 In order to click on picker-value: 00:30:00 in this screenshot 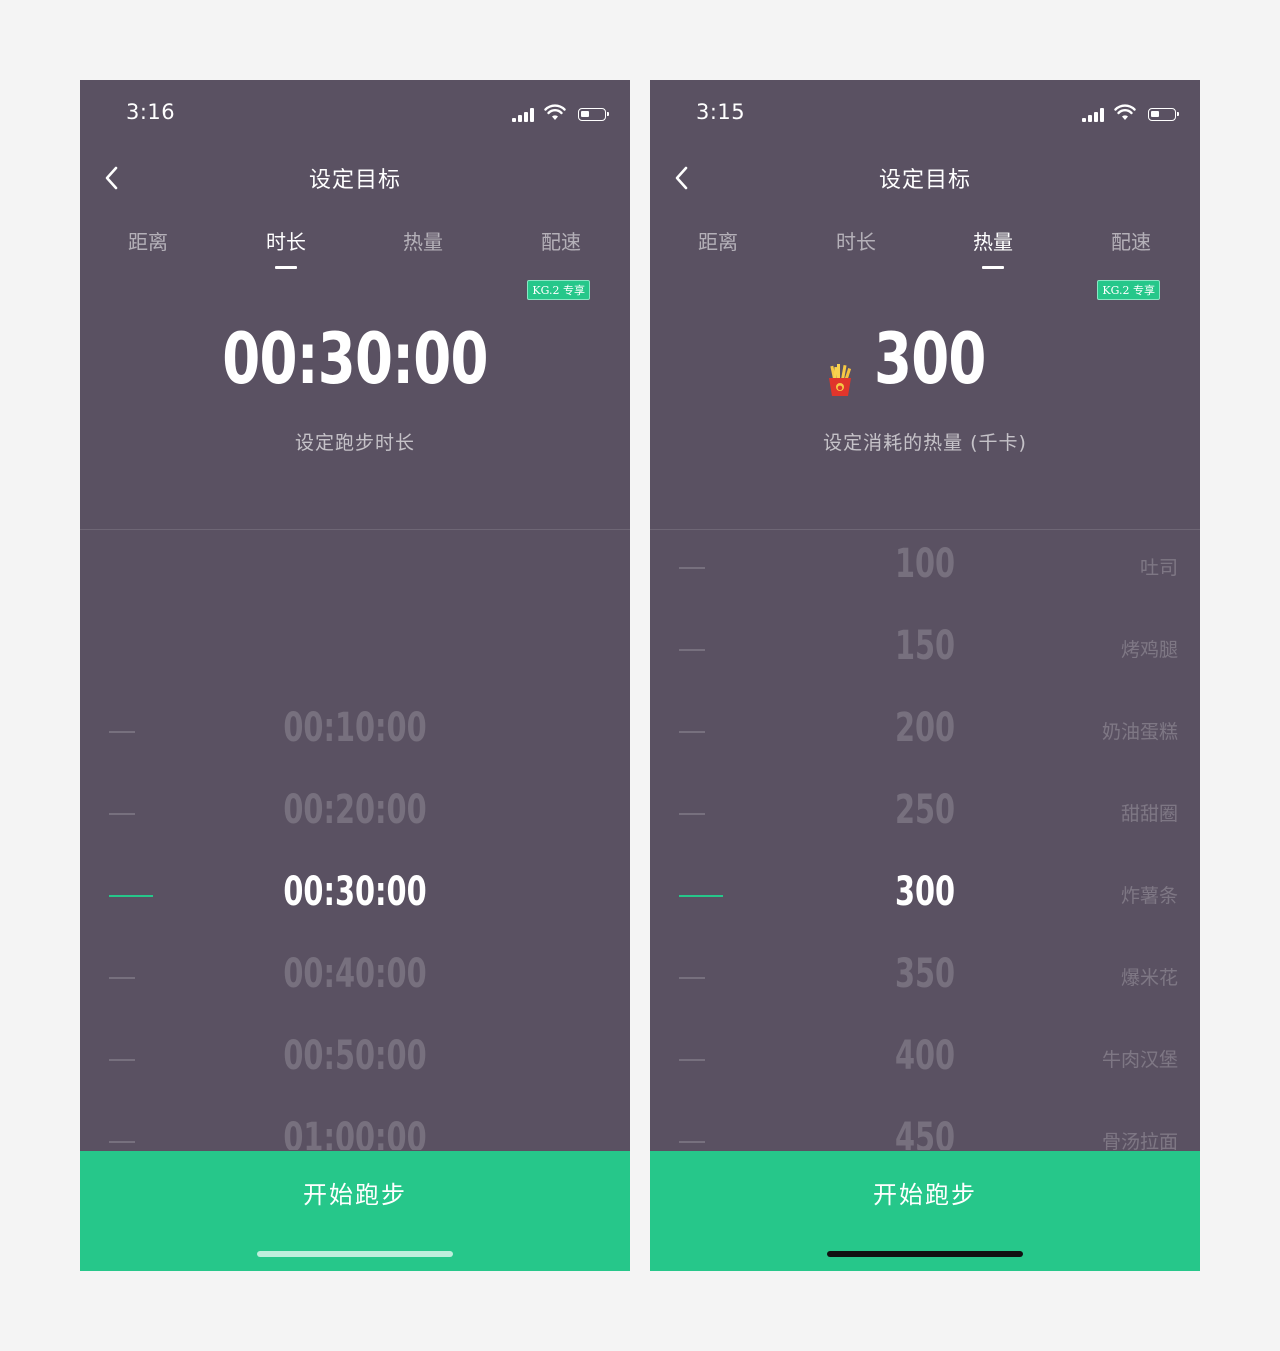, I will do `click(355, 892)`.